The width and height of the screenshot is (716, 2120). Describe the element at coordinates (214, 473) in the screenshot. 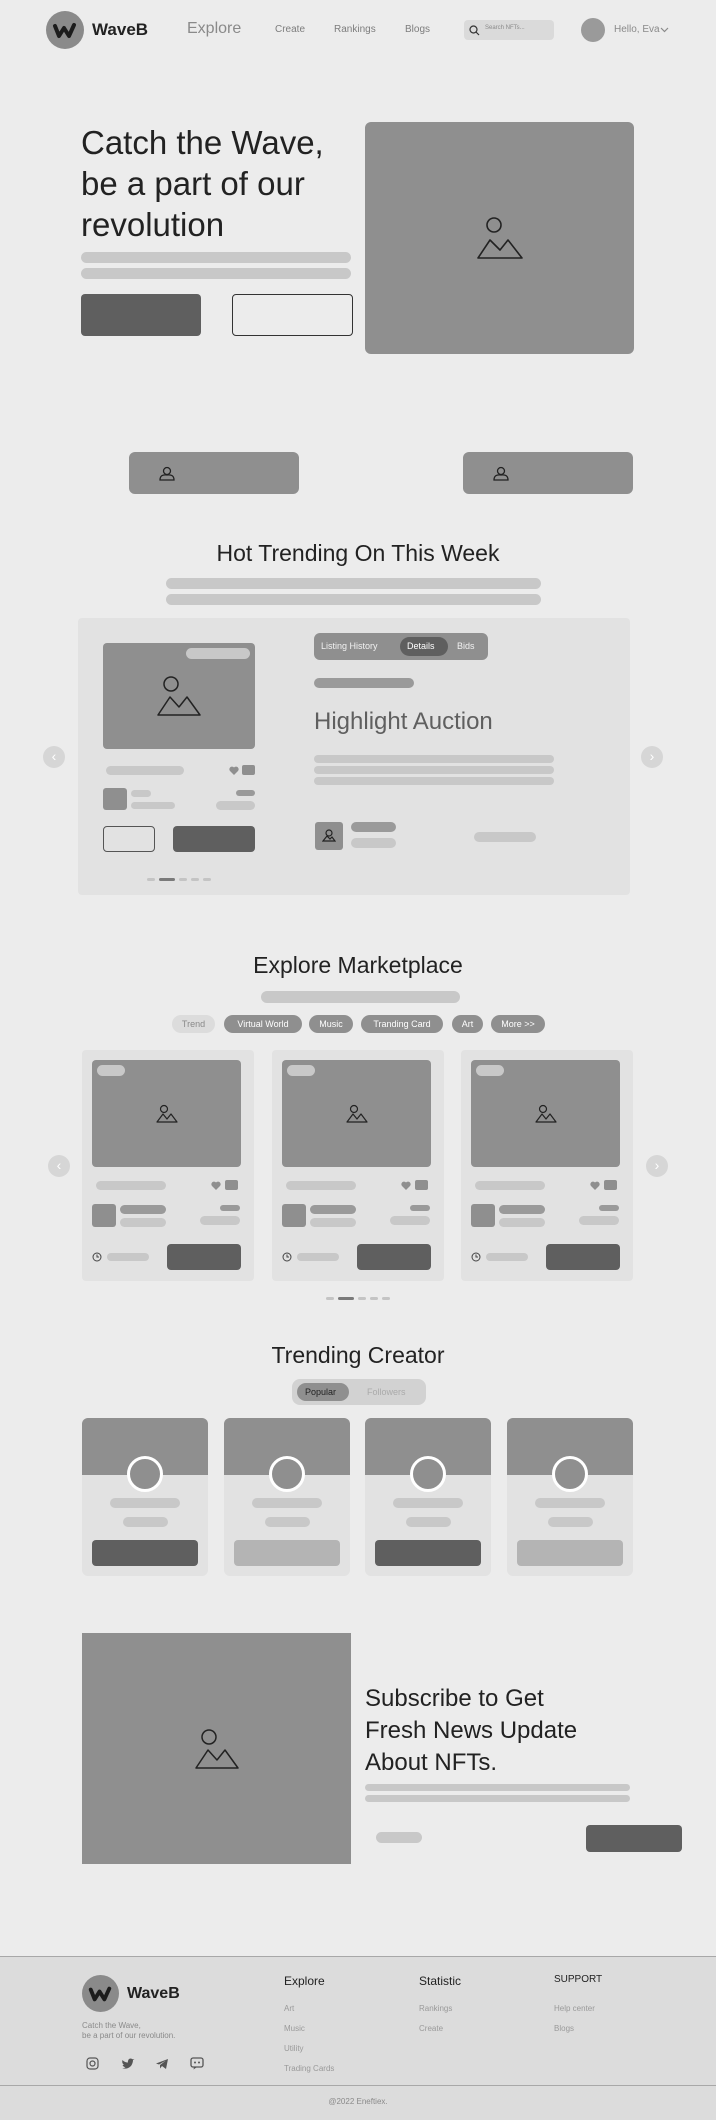

I see `stat-card-left` at that location.